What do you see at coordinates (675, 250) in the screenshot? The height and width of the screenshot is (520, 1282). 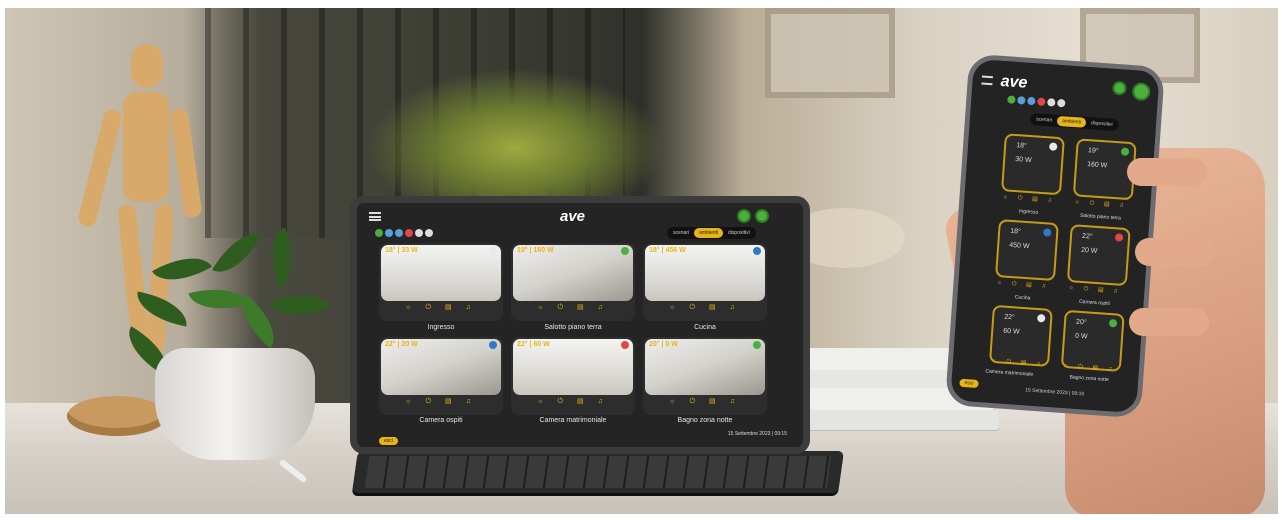 I see `power: 456 W` at bounding box center [675, 250].